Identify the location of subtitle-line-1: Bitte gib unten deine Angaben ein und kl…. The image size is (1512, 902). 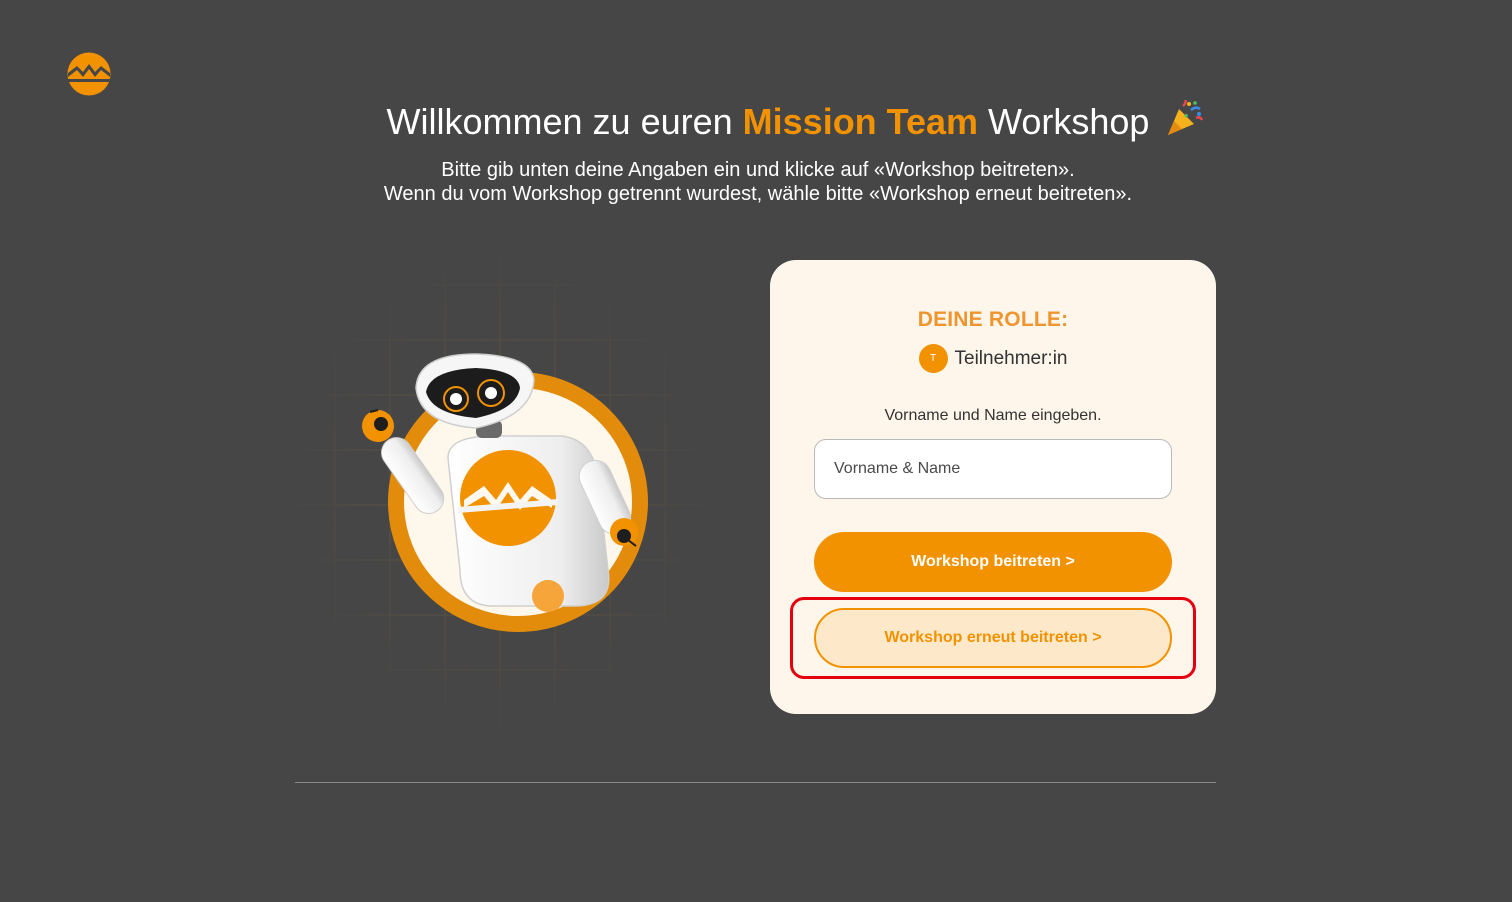
(758, 170).